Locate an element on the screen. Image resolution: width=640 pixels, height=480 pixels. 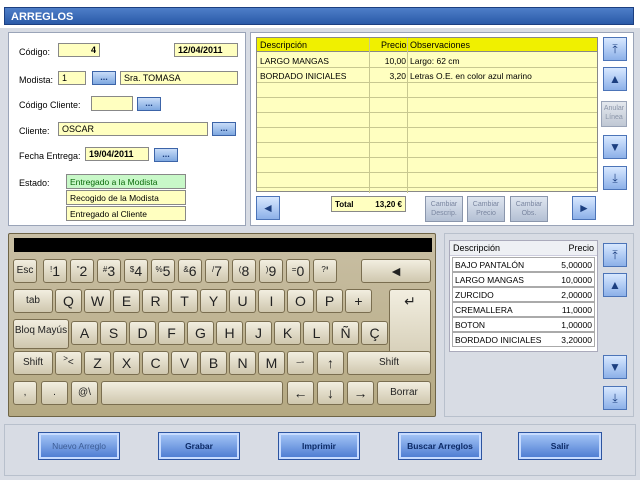
key-8: K is located at coordinates (287, 333).